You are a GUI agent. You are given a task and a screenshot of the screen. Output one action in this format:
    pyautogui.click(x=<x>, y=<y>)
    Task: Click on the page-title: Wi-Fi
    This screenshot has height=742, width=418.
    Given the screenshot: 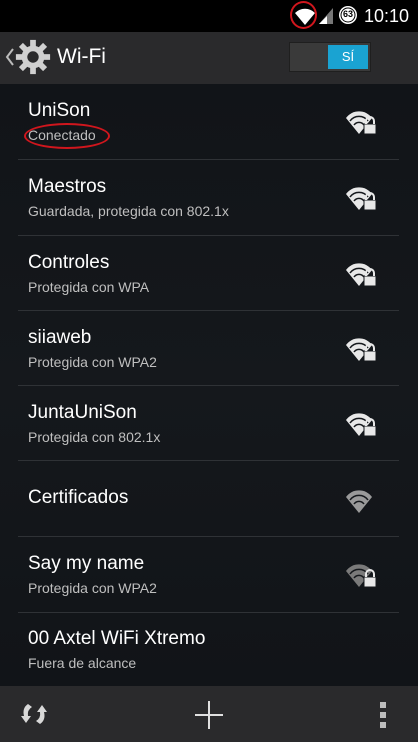 What is the action you would take?
    pyautogui.click(x=81, y=56)
    